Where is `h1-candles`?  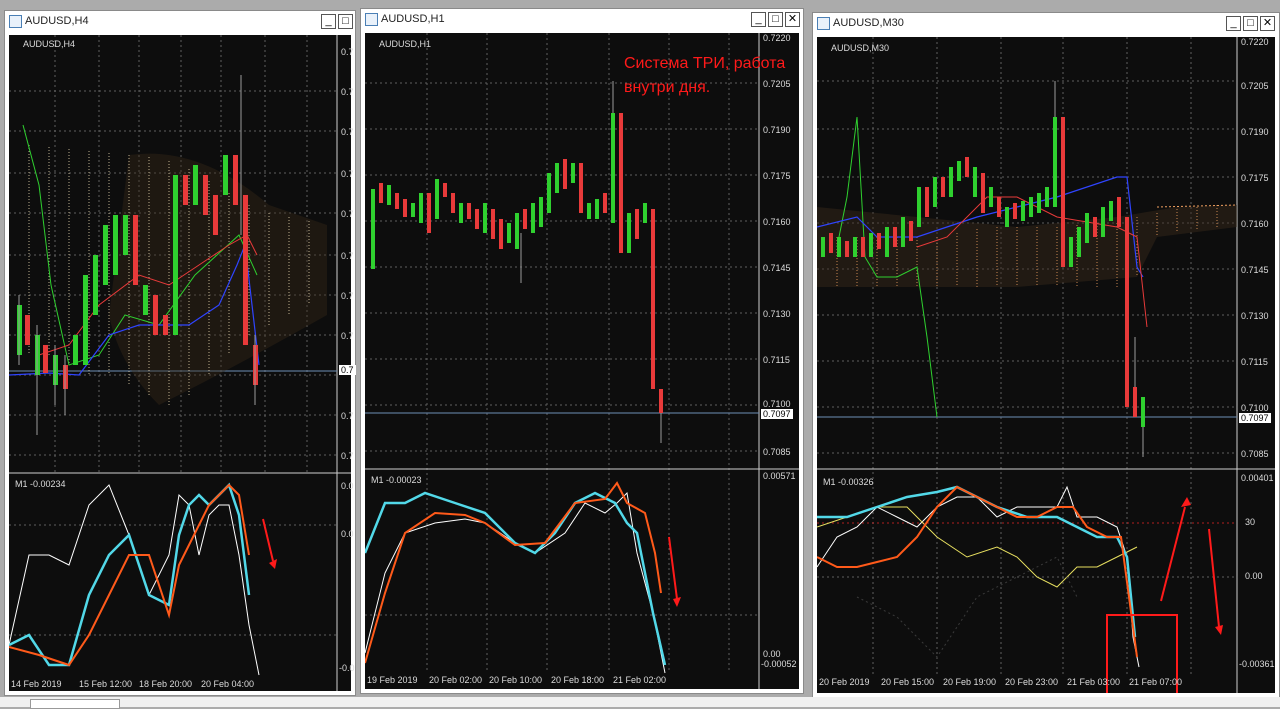 h1-candles is located at coordinates (517, 263).